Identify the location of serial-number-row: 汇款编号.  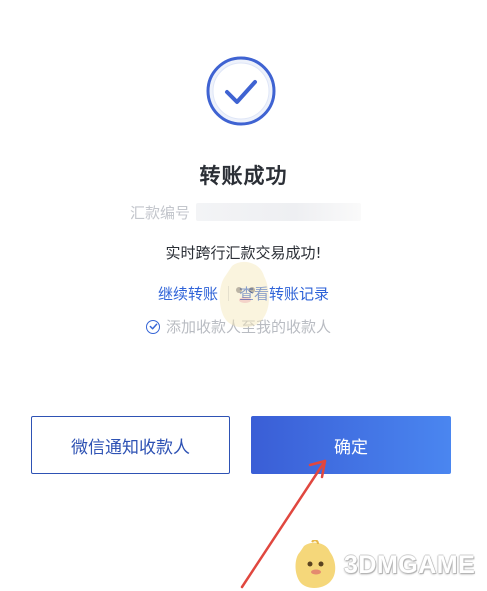
(246, 212).